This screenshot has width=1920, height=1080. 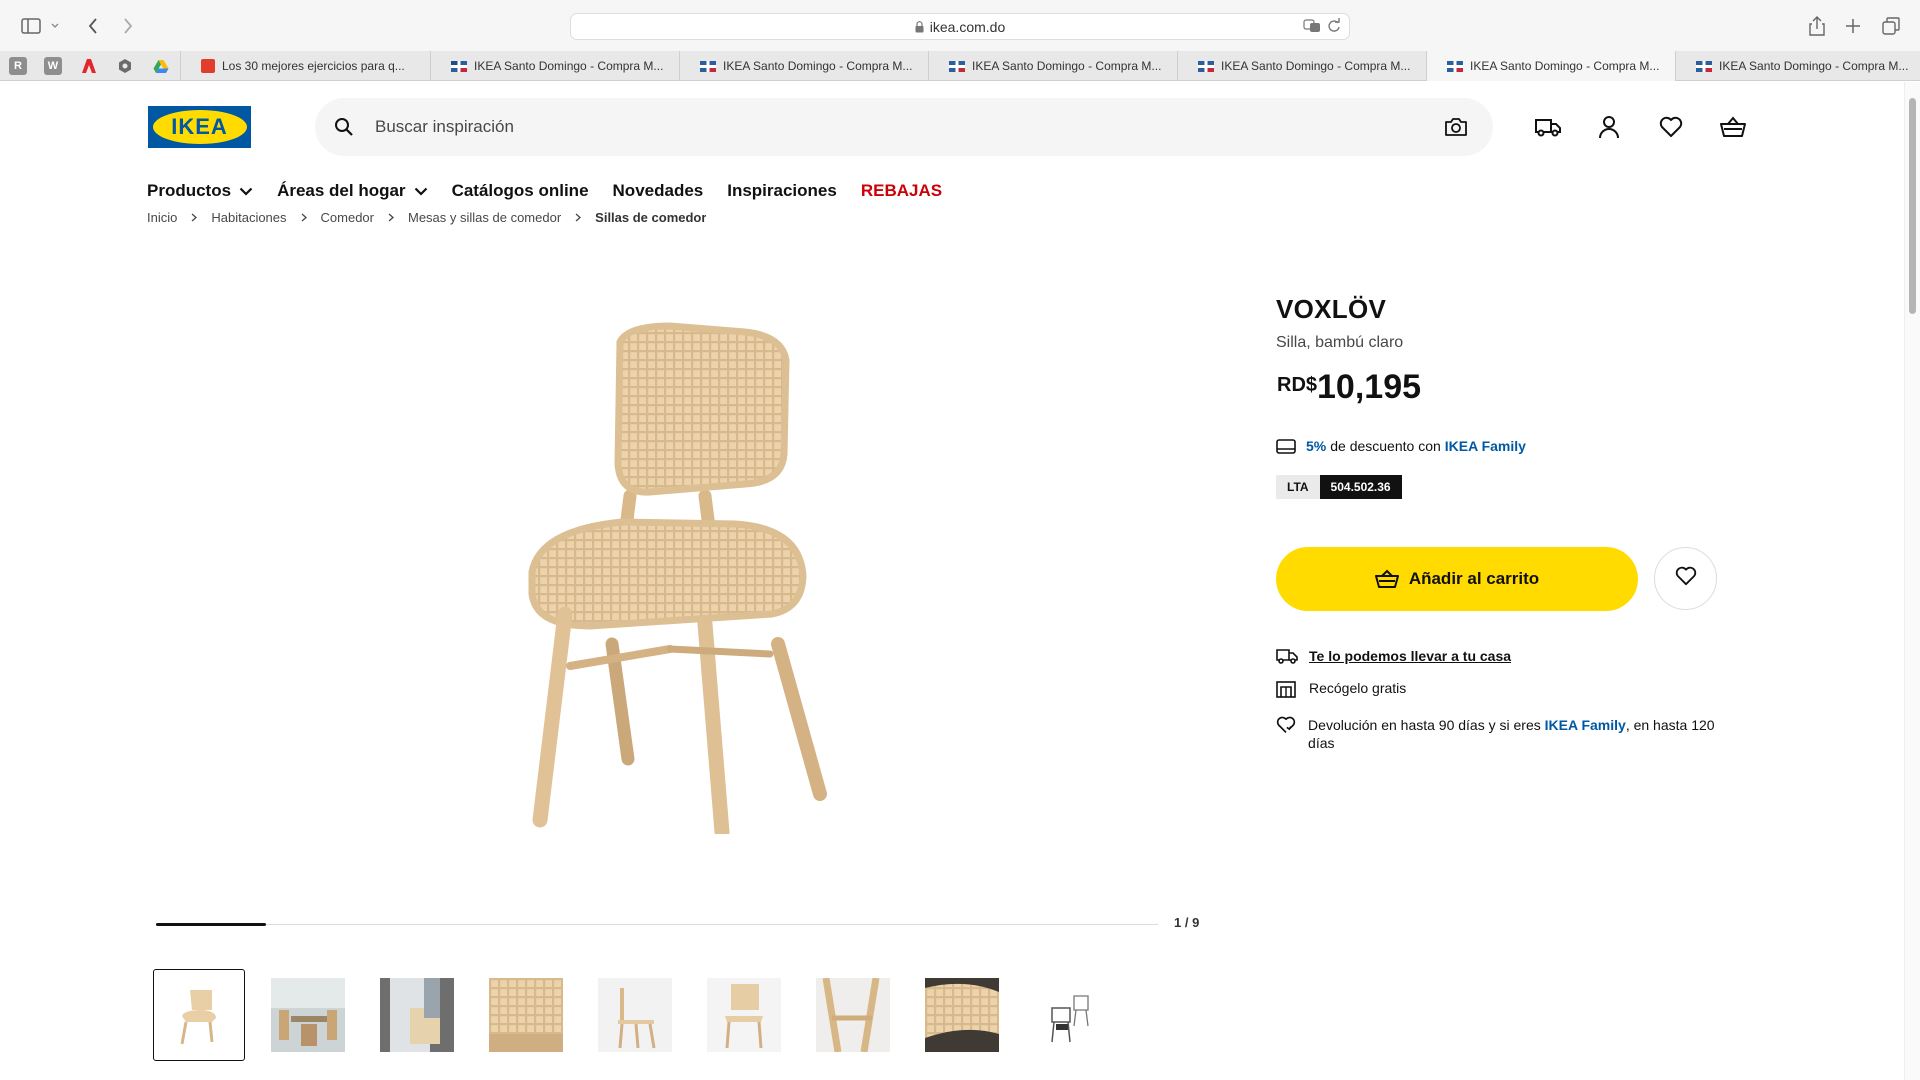 What do you see at coordinates (1733, 127) in the screenshot?
I see `shopping-basket-icon` at bounding box center [1733, 127].